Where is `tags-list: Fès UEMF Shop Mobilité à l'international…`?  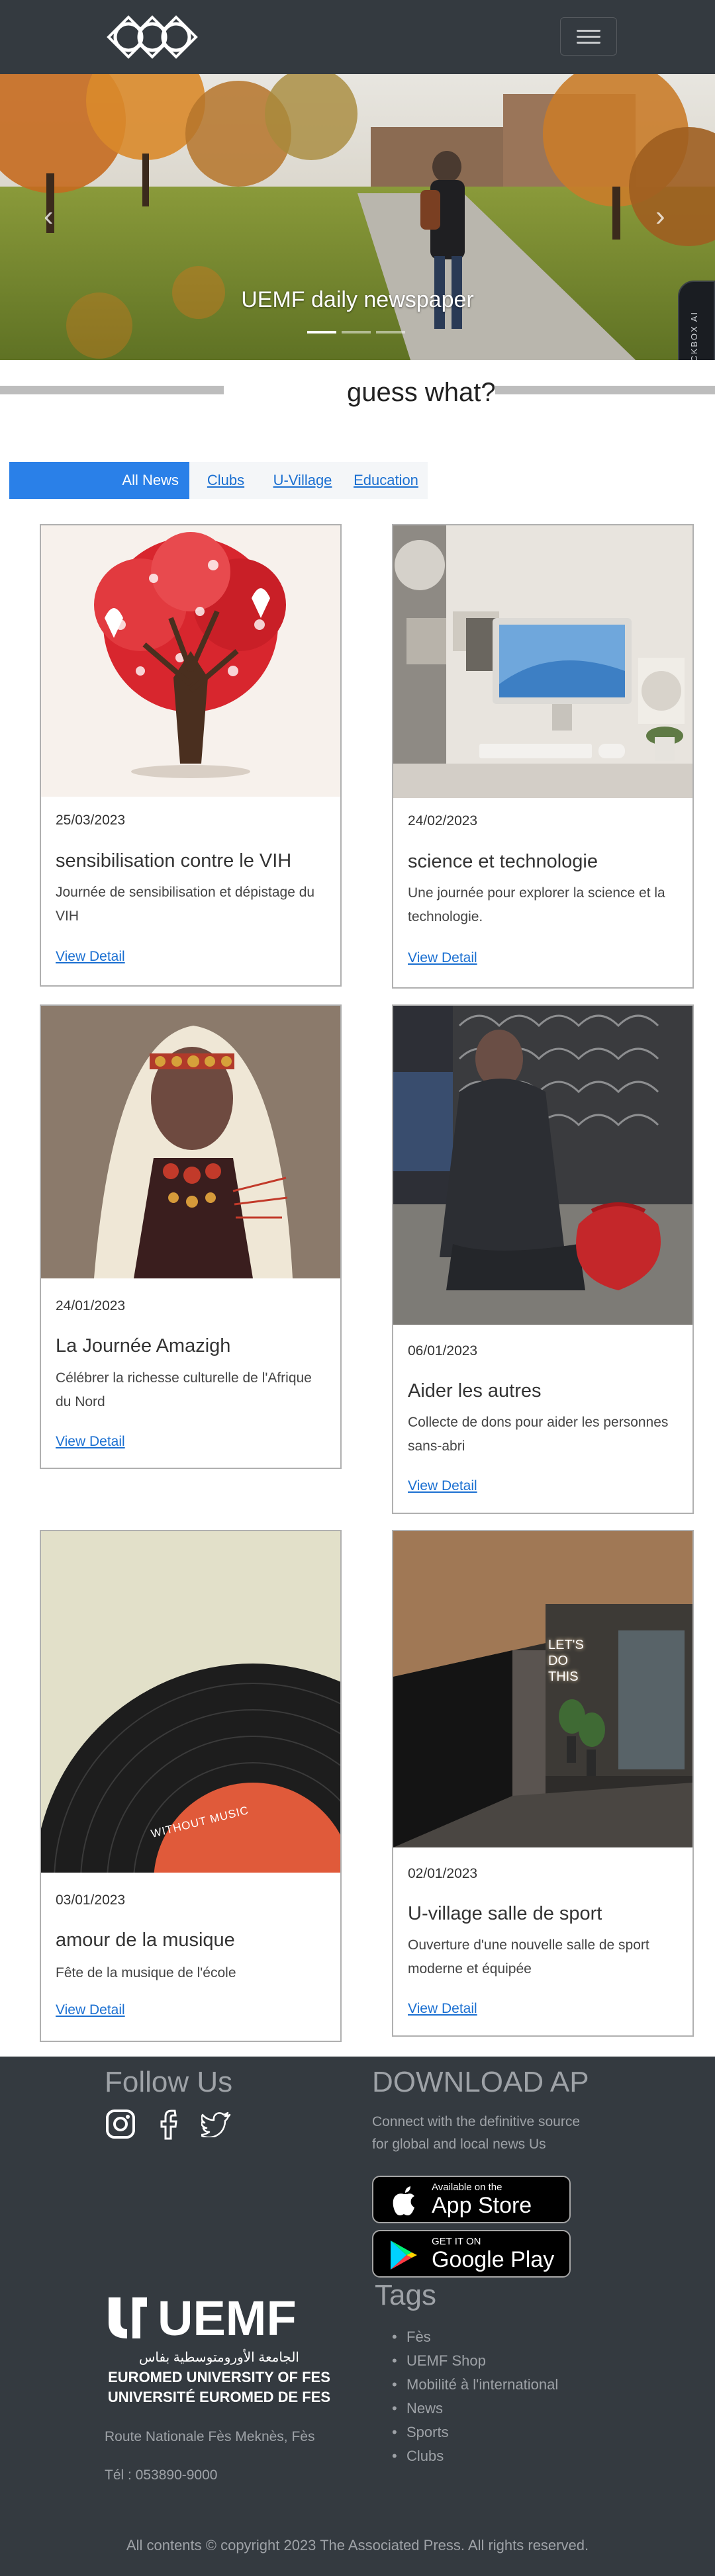
tags-list: Fès UEMF Shop Mobilité à l'international… is located at coordinates (473, 2396).